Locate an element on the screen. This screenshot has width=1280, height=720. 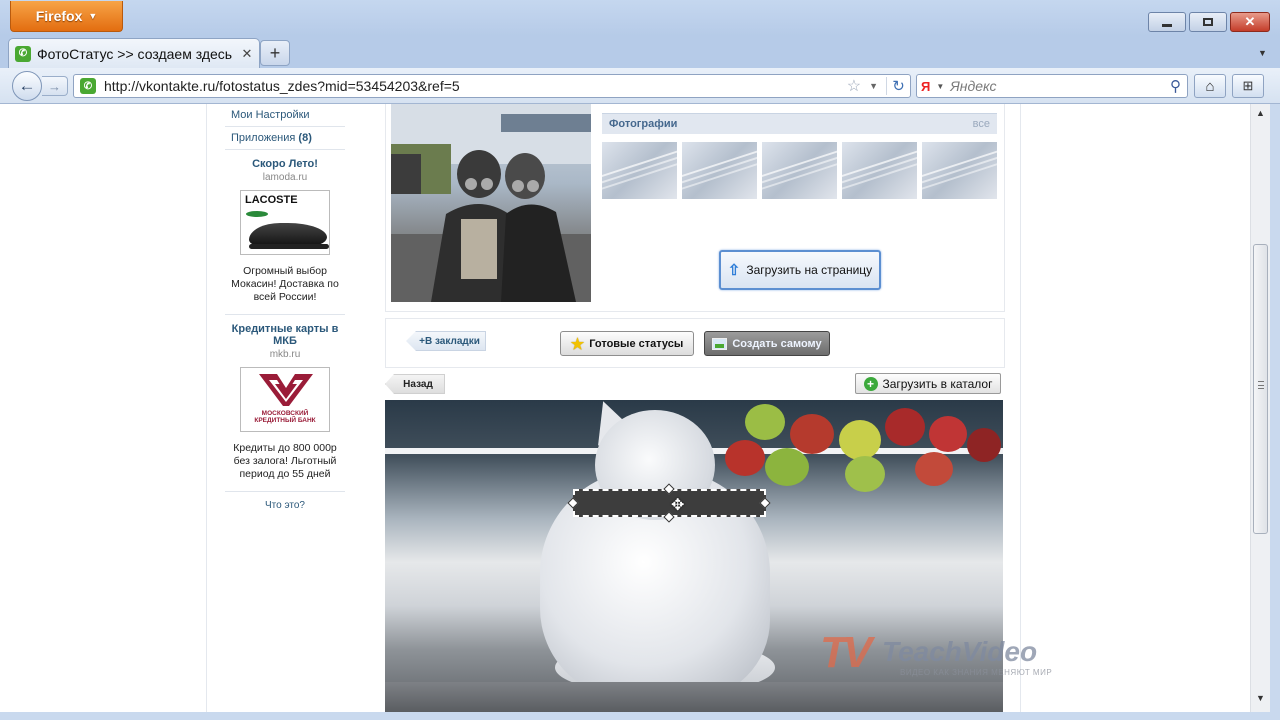
search-icon: ⚲ is located at coordinates (1175, 86).